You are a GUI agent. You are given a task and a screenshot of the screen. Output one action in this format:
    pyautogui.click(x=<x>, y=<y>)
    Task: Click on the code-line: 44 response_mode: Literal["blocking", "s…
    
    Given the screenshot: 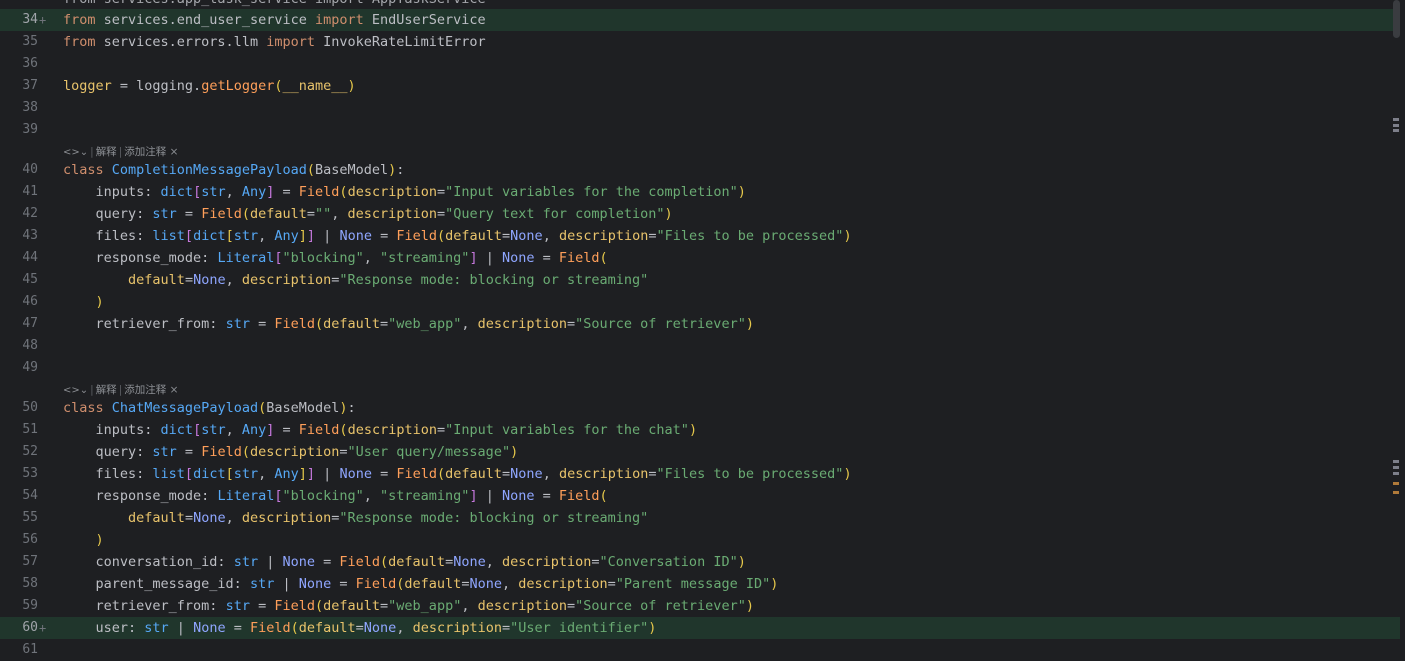 What is the action you would take?
    pyautogui.click(x=700, y=258)
    